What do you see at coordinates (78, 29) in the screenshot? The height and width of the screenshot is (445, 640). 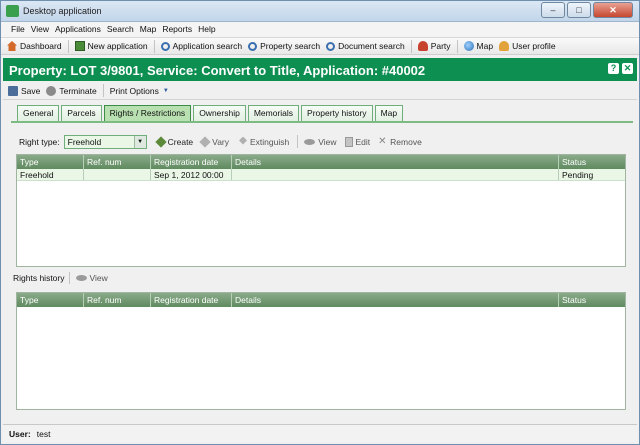 I see `menu-applications: Applications` at bounding box center [78, 29].